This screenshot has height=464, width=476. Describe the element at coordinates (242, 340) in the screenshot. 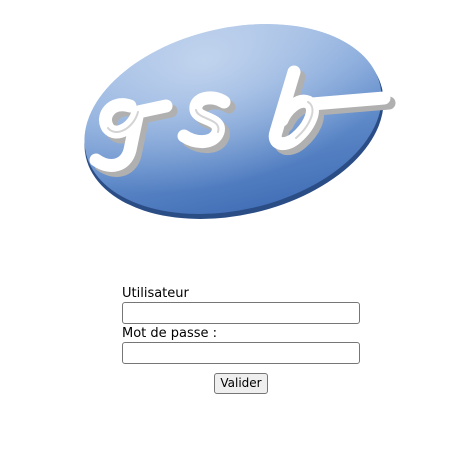

I see `login-form: Utilisateur Mot de passe : Valider` at that location.